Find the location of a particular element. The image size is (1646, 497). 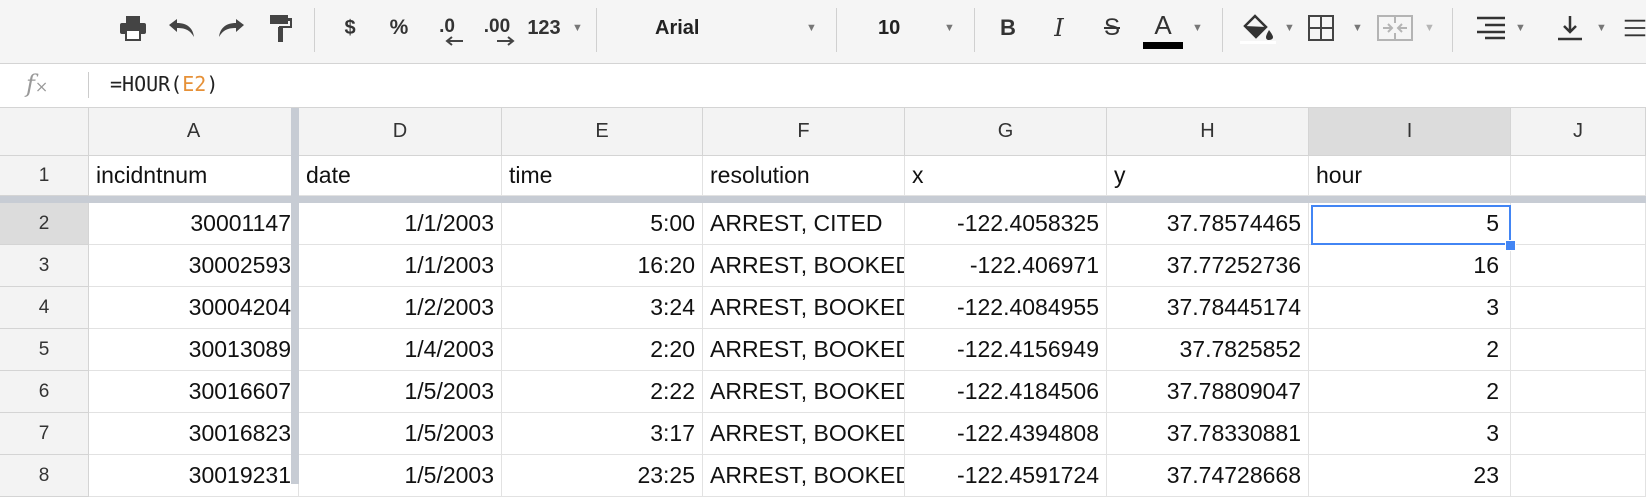

currency-format-button: $ is located at coordinates (350, 28).